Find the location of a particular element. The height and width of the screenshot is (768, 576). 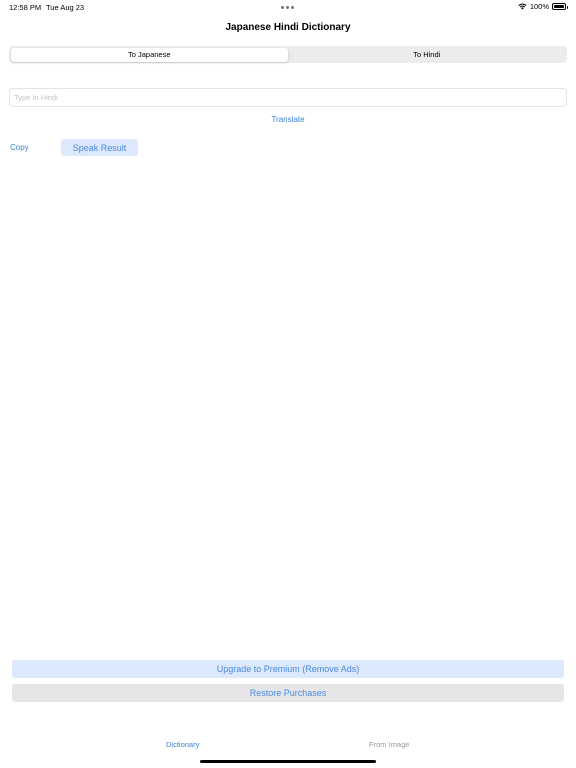

status-indicators: 100% is located at coordinates (543, 6).